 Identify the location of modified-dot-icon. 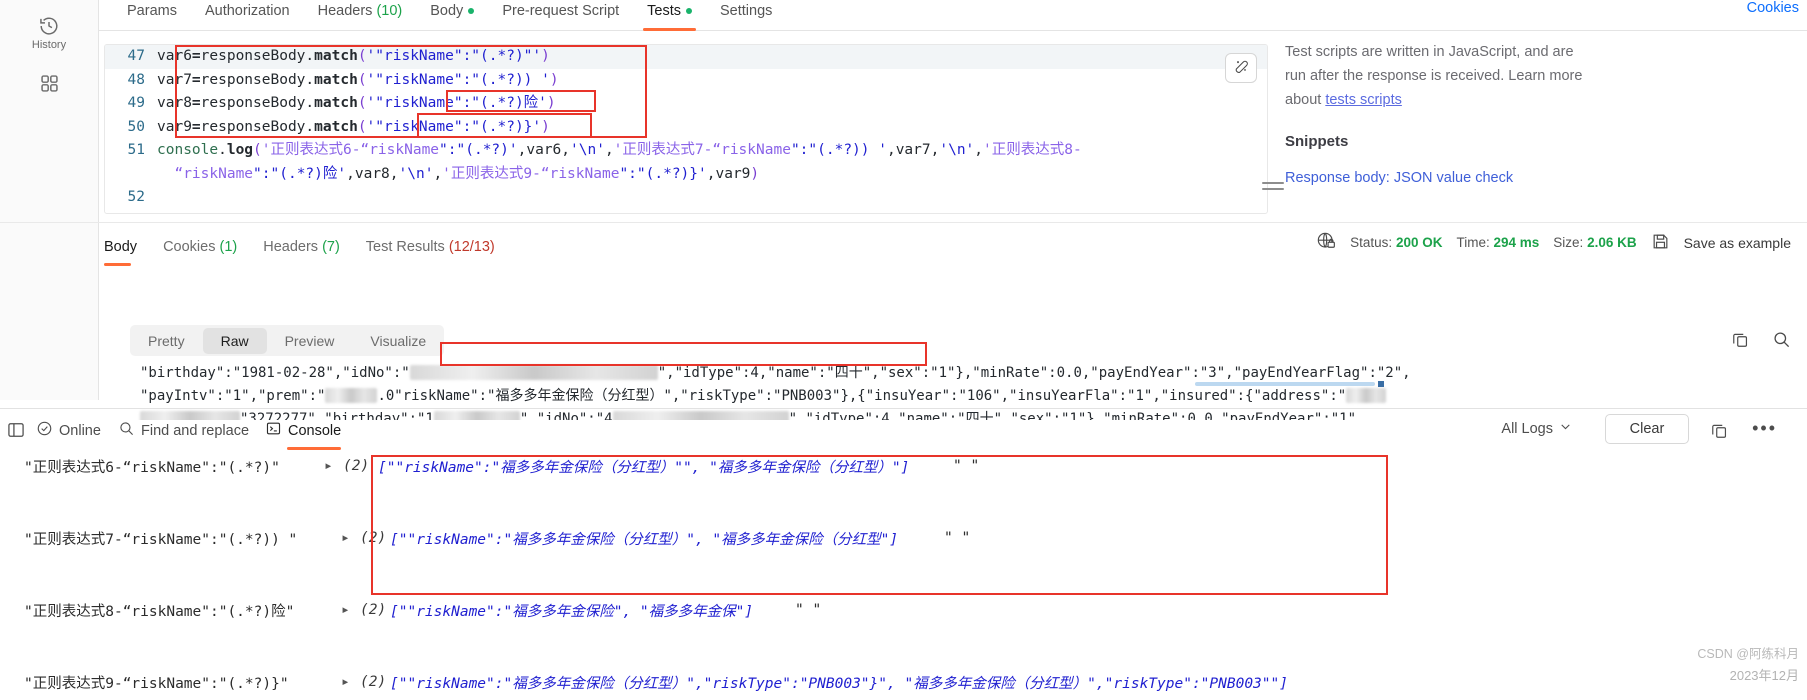
(689, 11).